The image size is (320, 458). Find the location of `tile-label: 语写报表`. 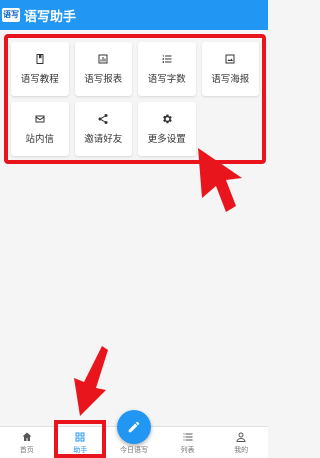

tile-label: 语写报表 is located at coordinates (103, 79).